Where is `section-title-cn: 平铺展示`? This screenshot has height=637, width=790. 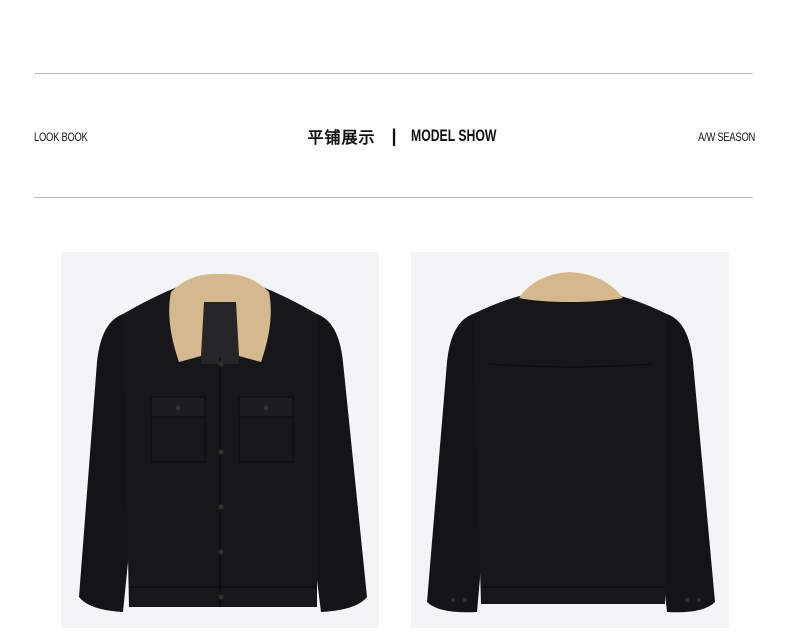
section-title-cn: 平铺展示 is located at coordinates (341, 137).